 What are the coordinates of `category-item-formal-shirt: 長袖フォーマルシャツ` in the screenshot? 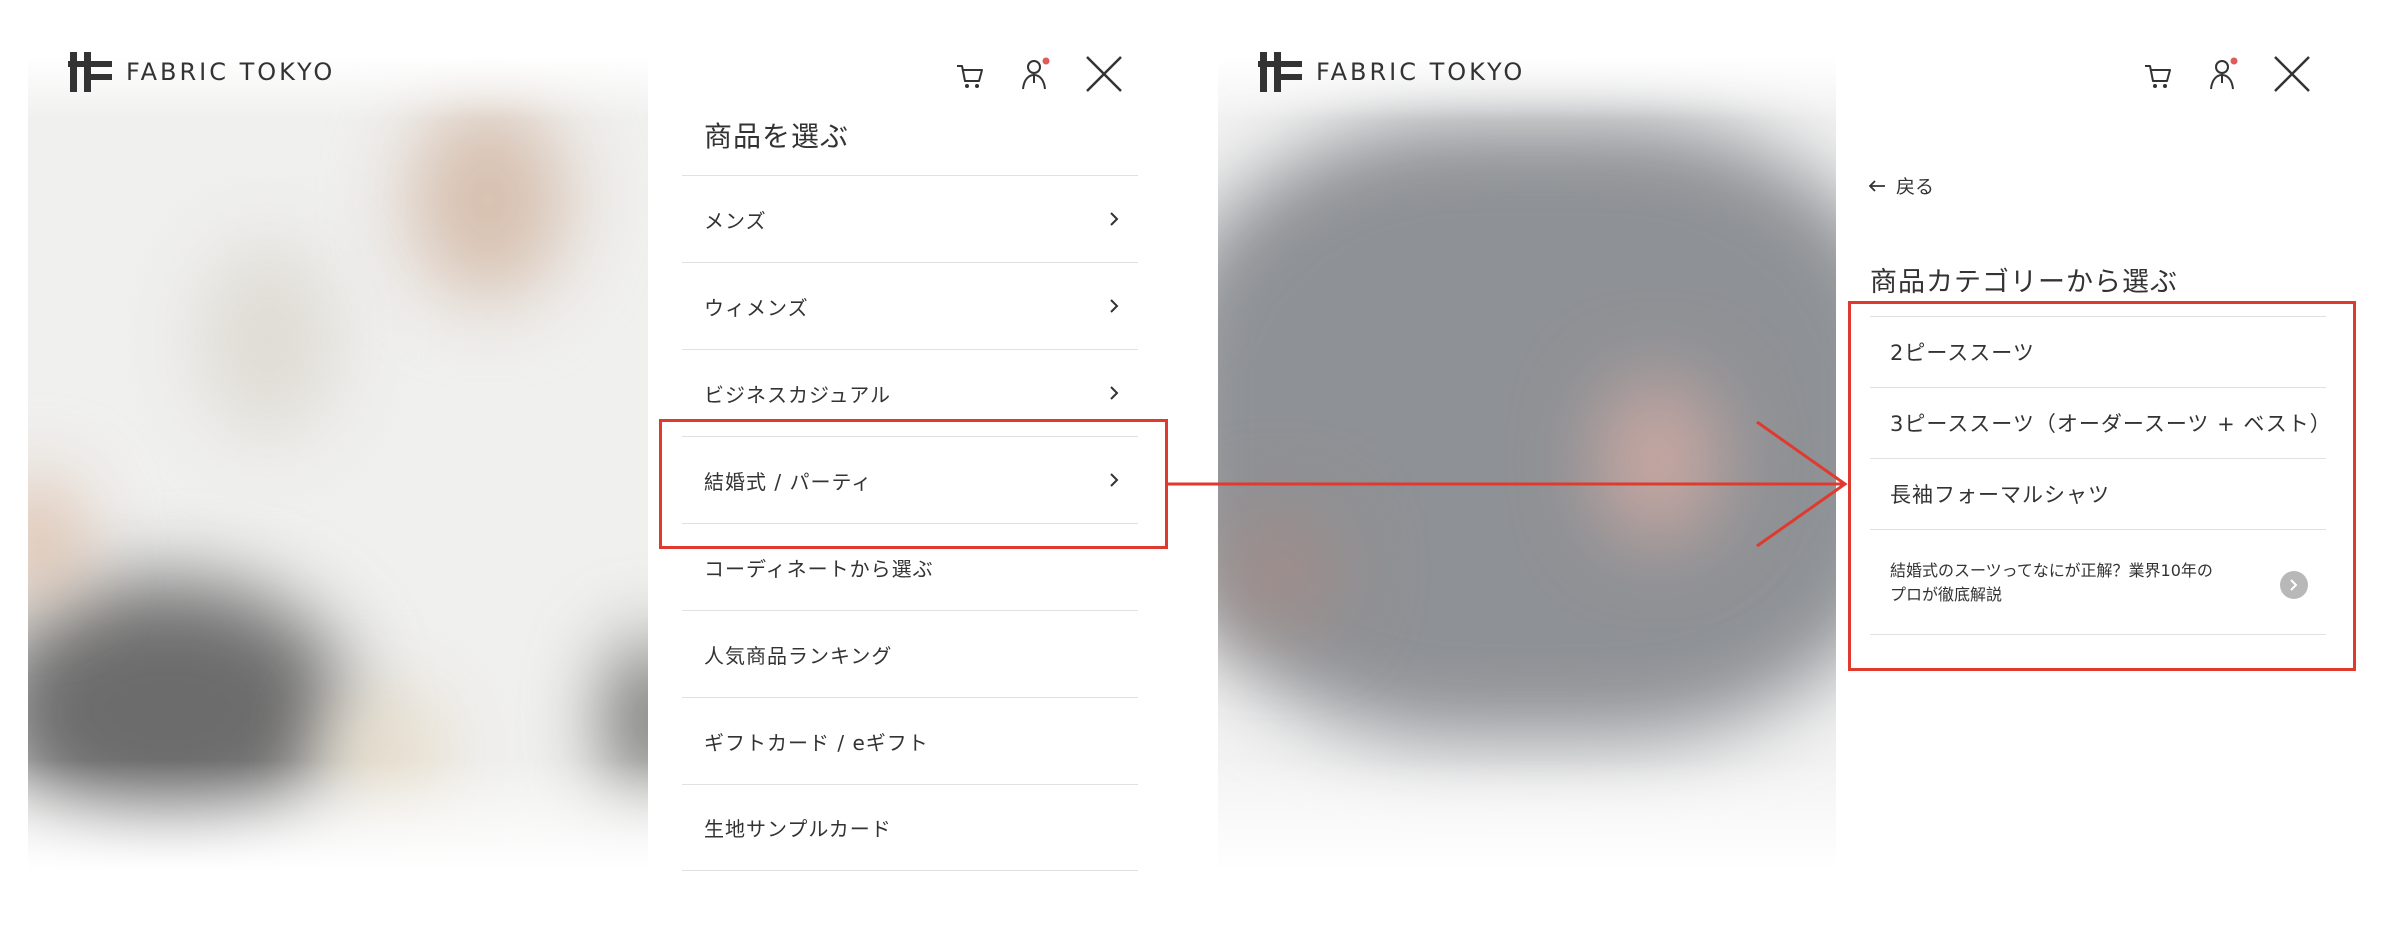 It's located at (2098, 493).